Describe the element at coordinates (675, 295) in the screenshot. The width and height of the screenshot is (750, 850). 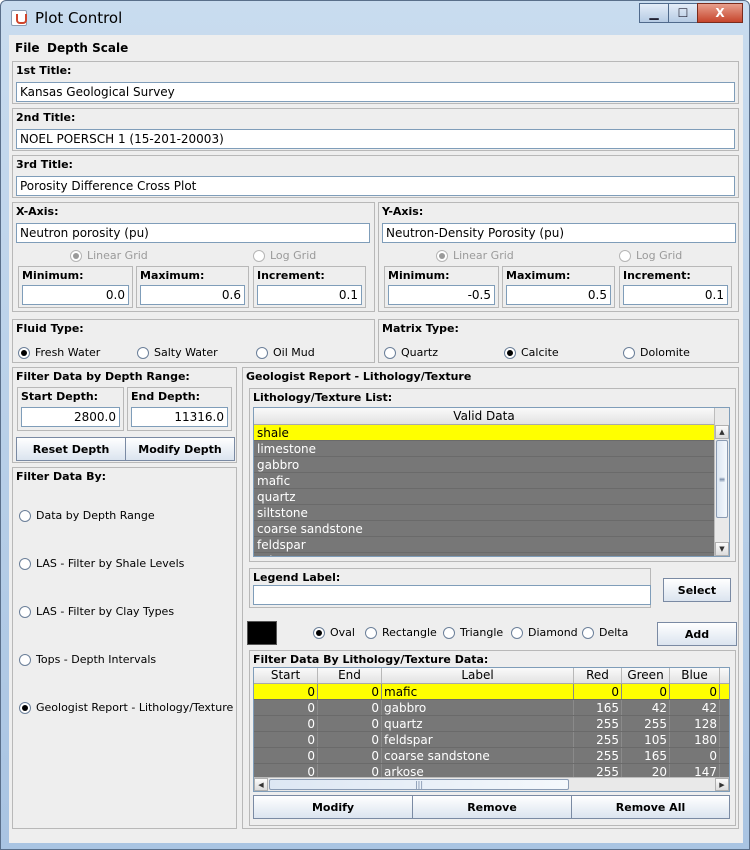
I see `y-increment-input: 0.1` at that location.